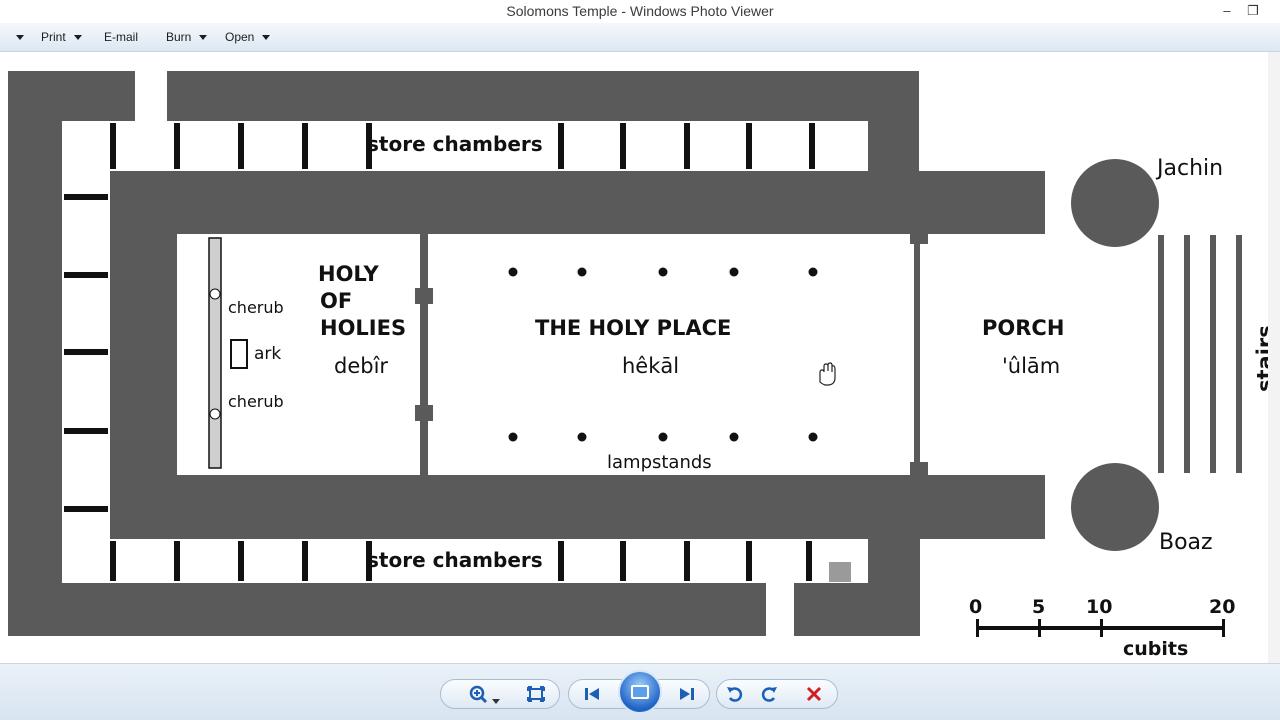 The height and width of the screenshot is (720, 1280). Describe the element at coordinates (239, 354) in the screenshot. I see `ark-box` at that location.